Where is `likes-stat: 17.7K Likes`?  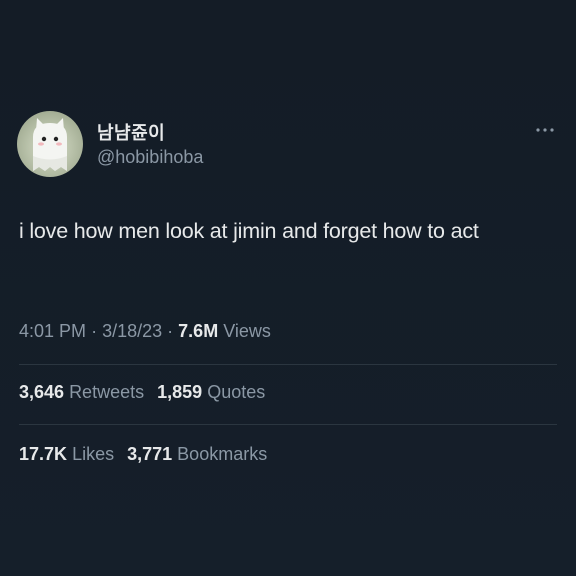 likes-stat: 17.7K Likes is located at coordinates (66, 454).